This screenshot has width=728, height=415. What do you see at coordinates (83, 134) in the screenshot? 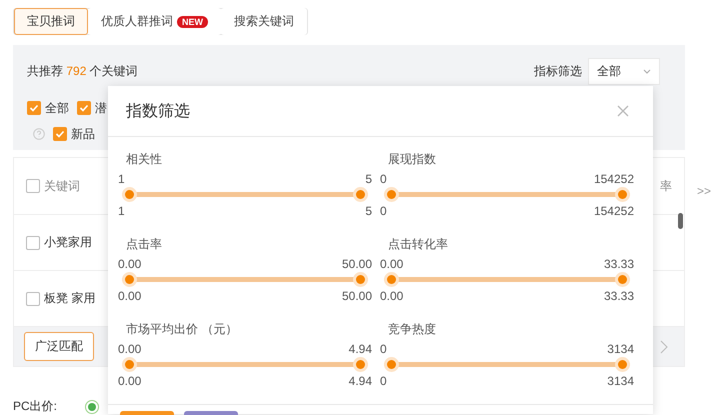
I see `checkbox-label: 新品` at bounding box center [83, 134].